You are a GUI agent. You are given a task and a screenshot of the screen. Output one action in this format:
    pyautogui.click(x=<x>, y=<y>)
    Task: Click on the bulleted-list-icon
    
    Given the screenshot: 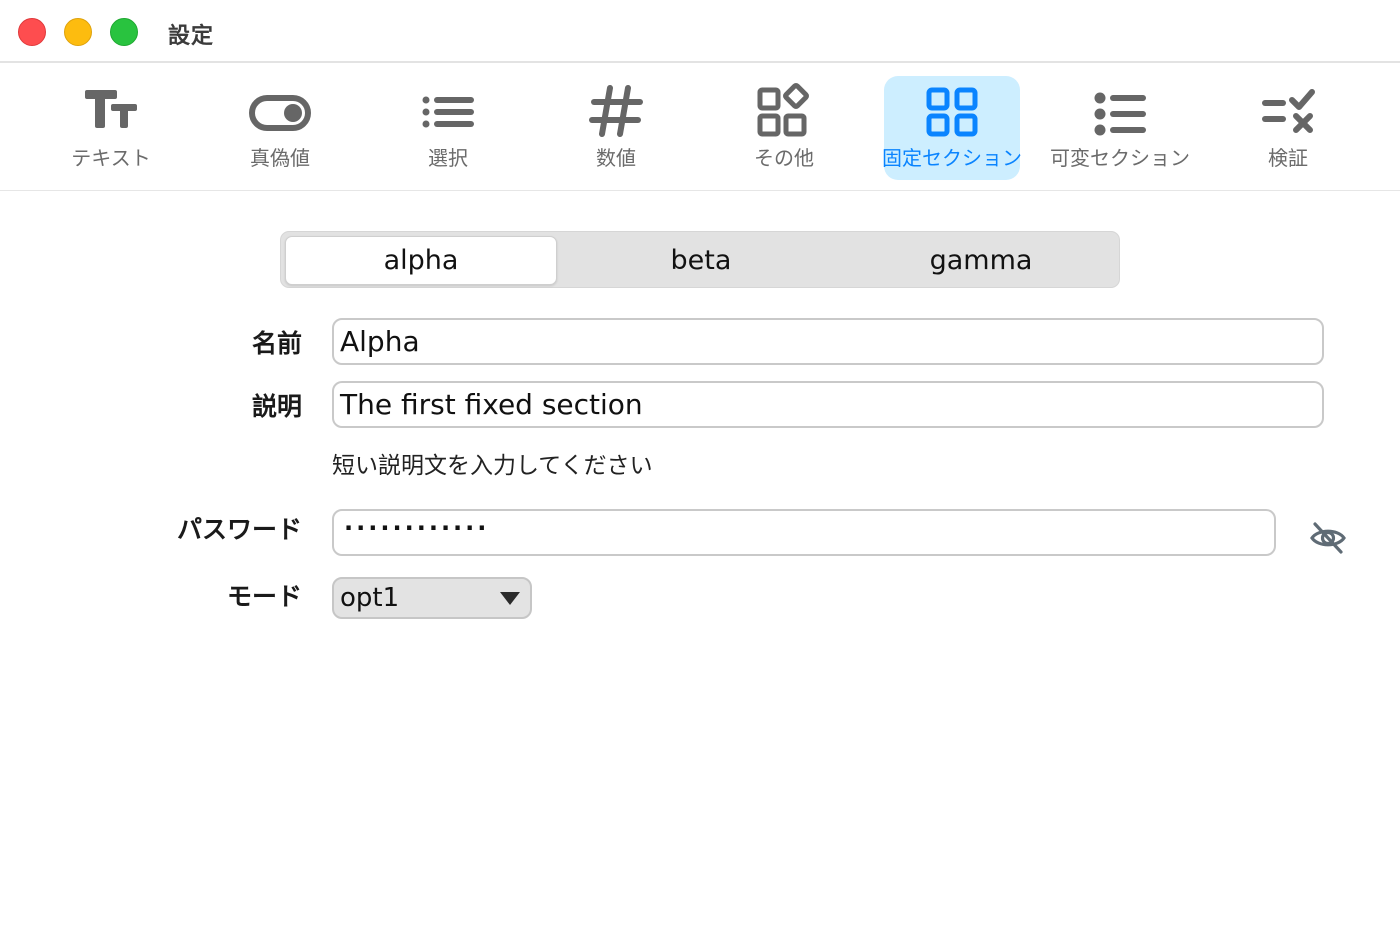 What is the action you would take?
    pyautogui.click(x=1120, y=114)
    